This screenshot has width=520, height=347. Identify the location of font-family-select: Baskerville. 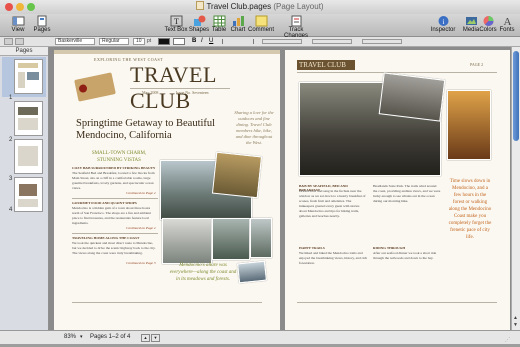
(75, 41).